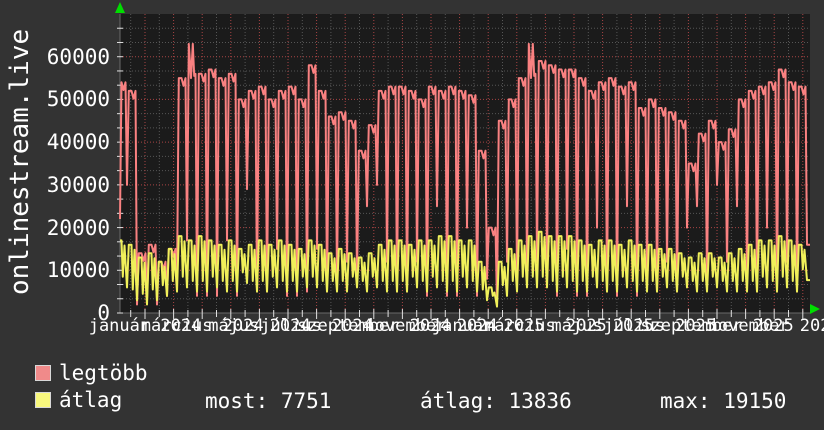 The height and width of the screenshot is (430, 824). What do you see at coordinates (78, 56) in the screenshot?
I see `y-tick-label: 60000` at bounding box center [78, 56].